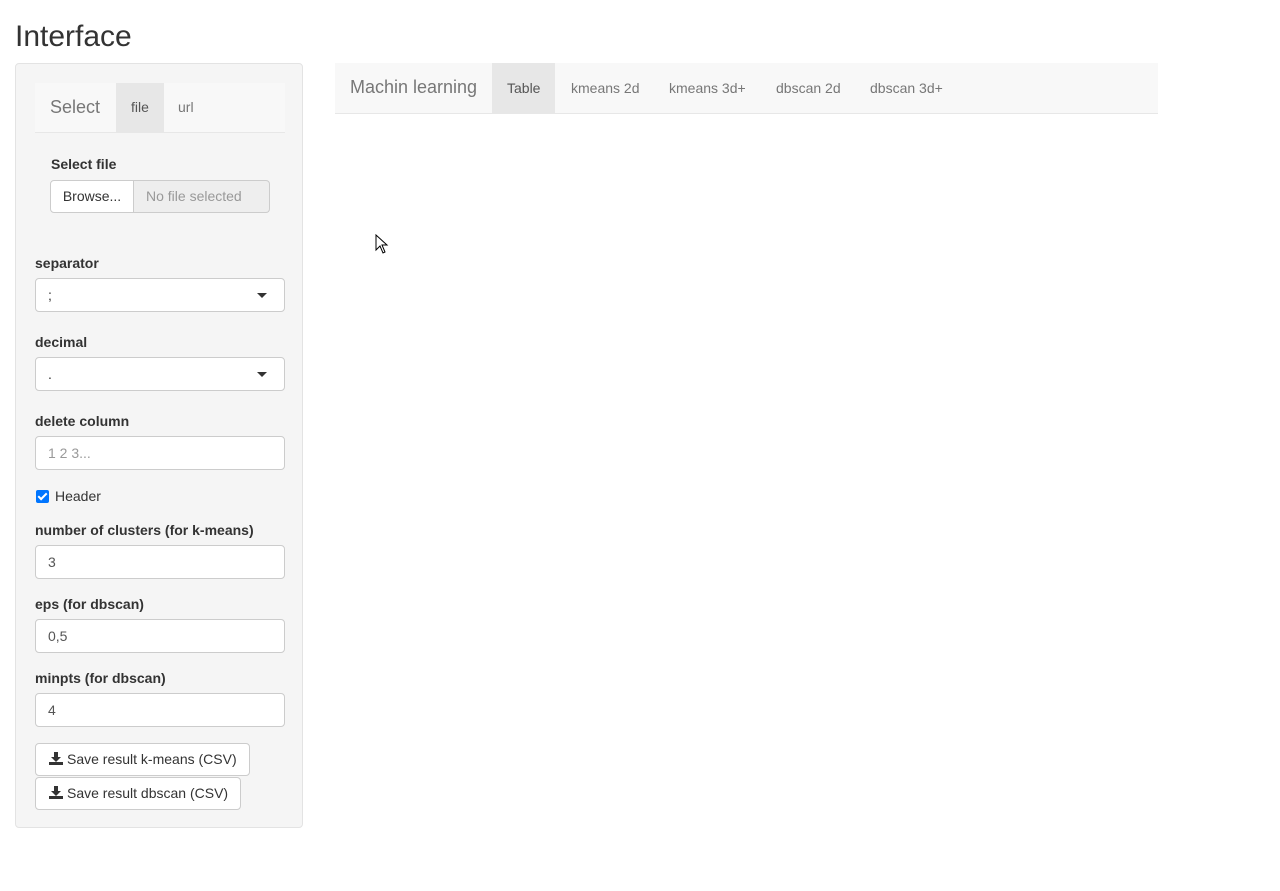  What do you see at coordinates (160, 636) in the screenshot?
I see `eps-input: 0,5` at bounding box center [160, 636].